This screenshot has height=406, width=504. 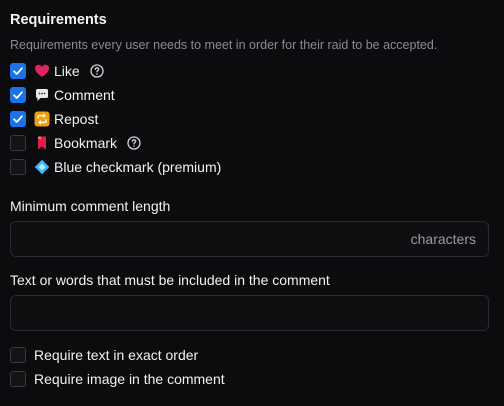 I want to click on requirement-blue-checkmark: Blue checkmark (premium), so click(x=115, y=167).